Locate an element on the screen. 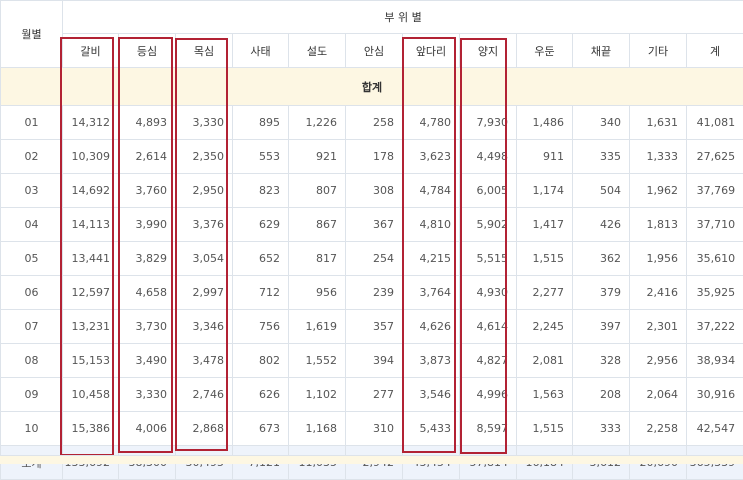  value-cell: 2,950 is located at coordinates (204, 191).